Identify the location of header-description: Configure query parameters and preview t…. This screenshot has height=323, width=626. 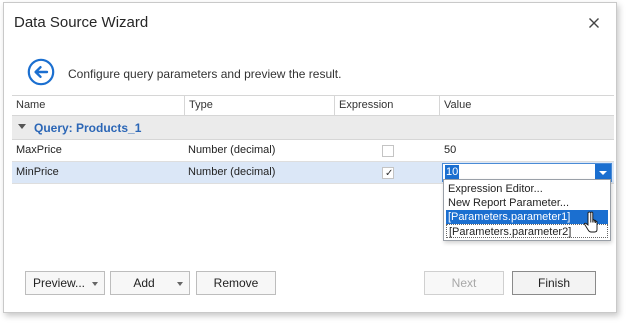
(205, 74).